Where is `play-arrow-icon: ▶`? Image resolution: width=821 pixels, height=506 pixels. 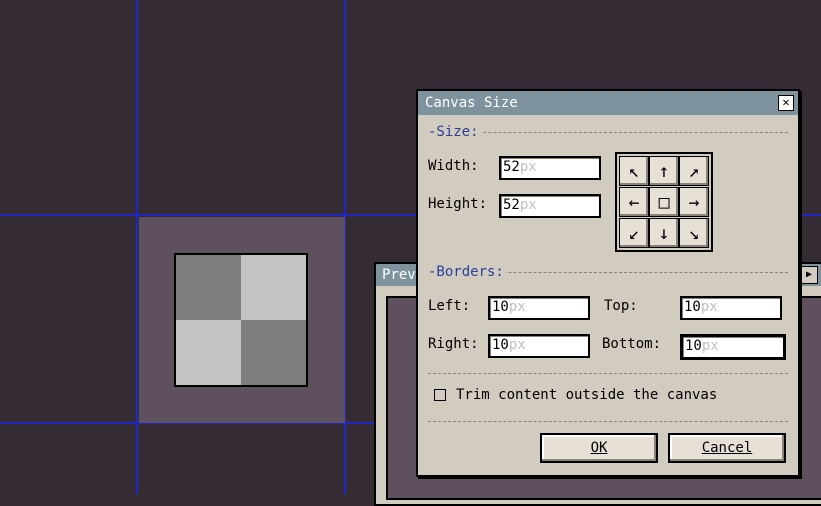
play-arrow-icon: ▶ is located at coordinates (809, 275).